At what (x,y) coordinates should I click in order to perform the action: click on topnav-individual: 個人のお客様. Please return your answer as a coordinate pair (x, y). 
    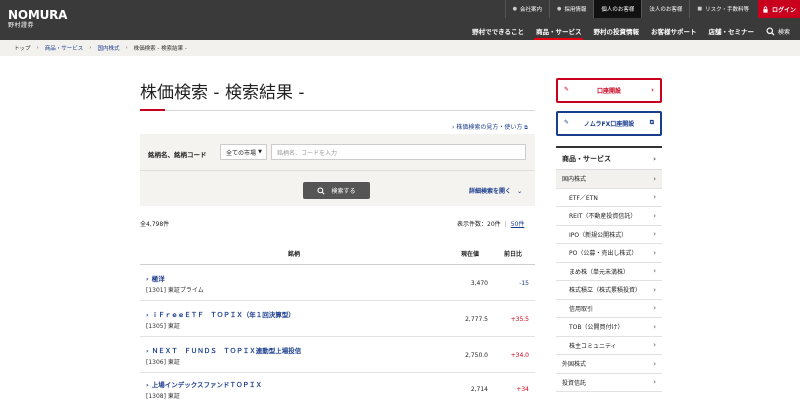
    Looking at the image, I should click on (617, 9).